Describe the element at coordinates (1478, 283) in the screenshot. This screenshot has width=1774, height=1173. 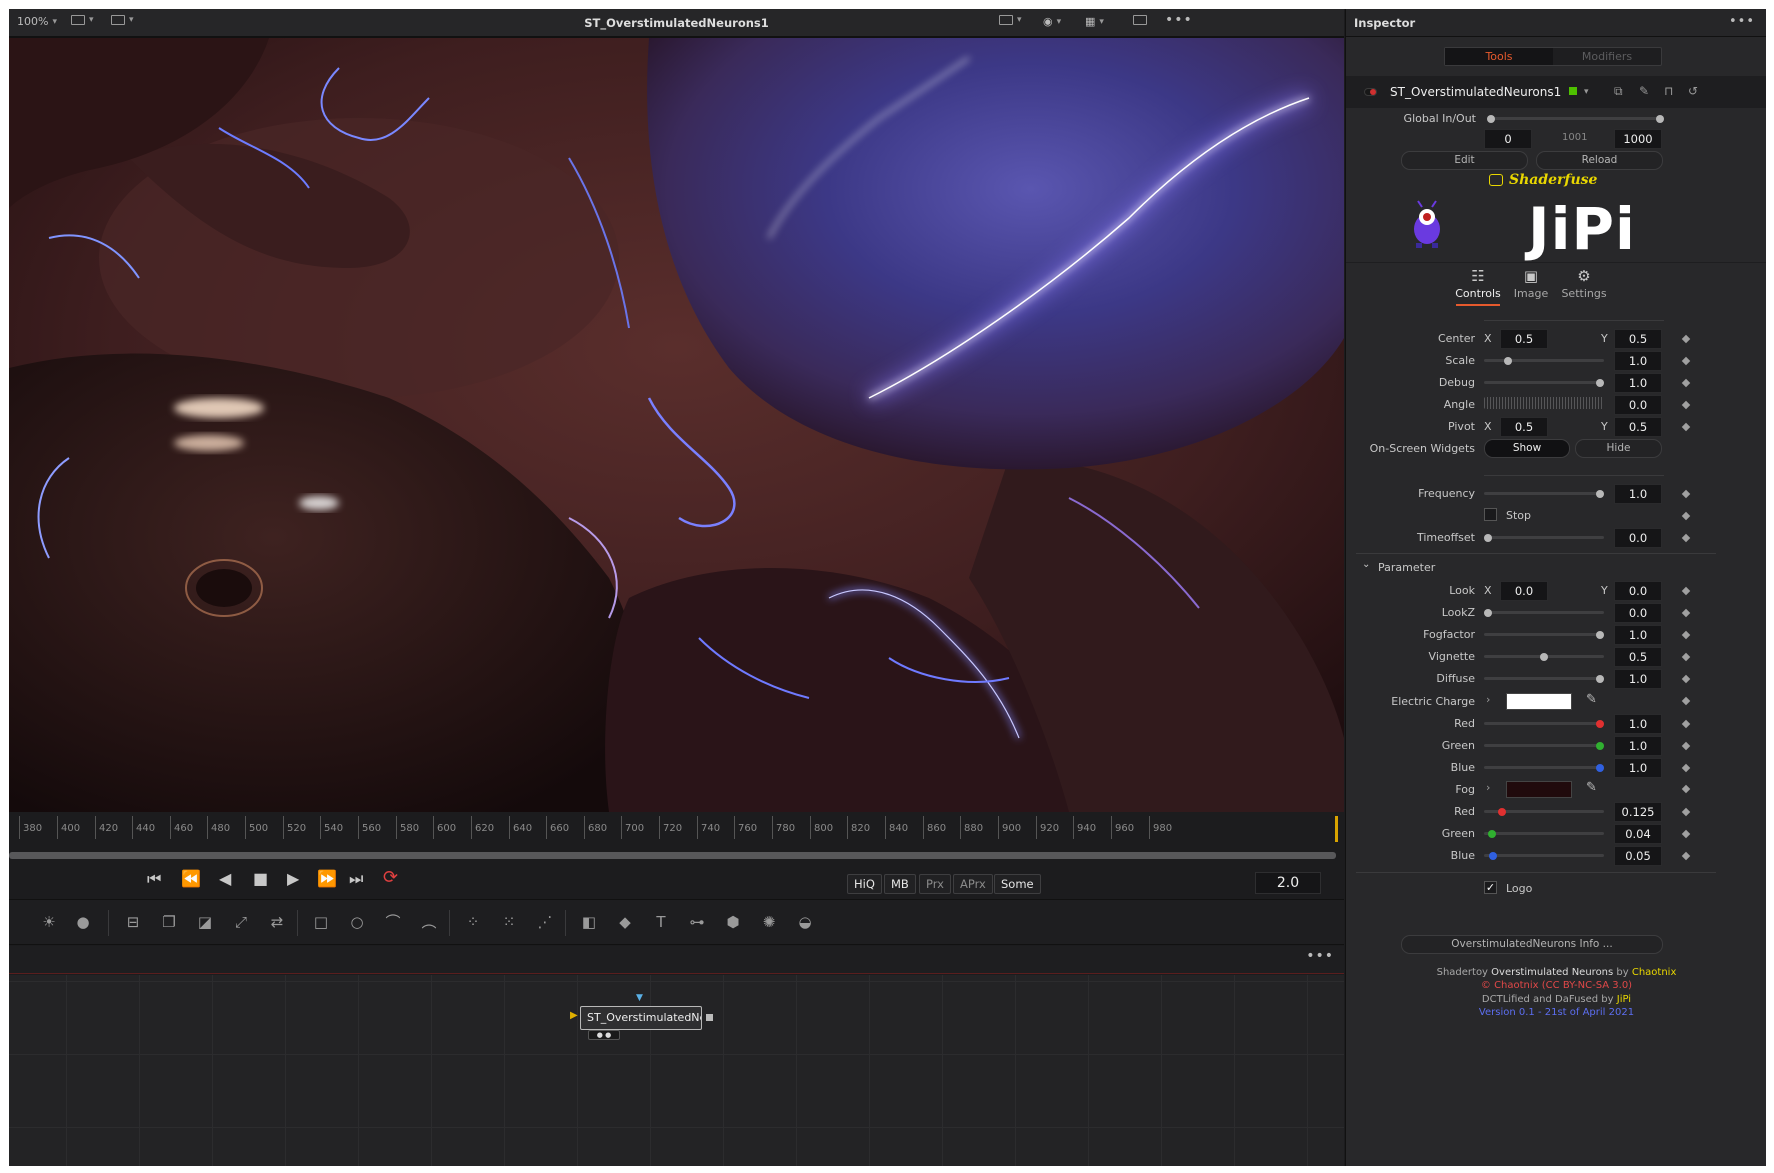
I see `tab-controls: ☷ Controls` at that location.